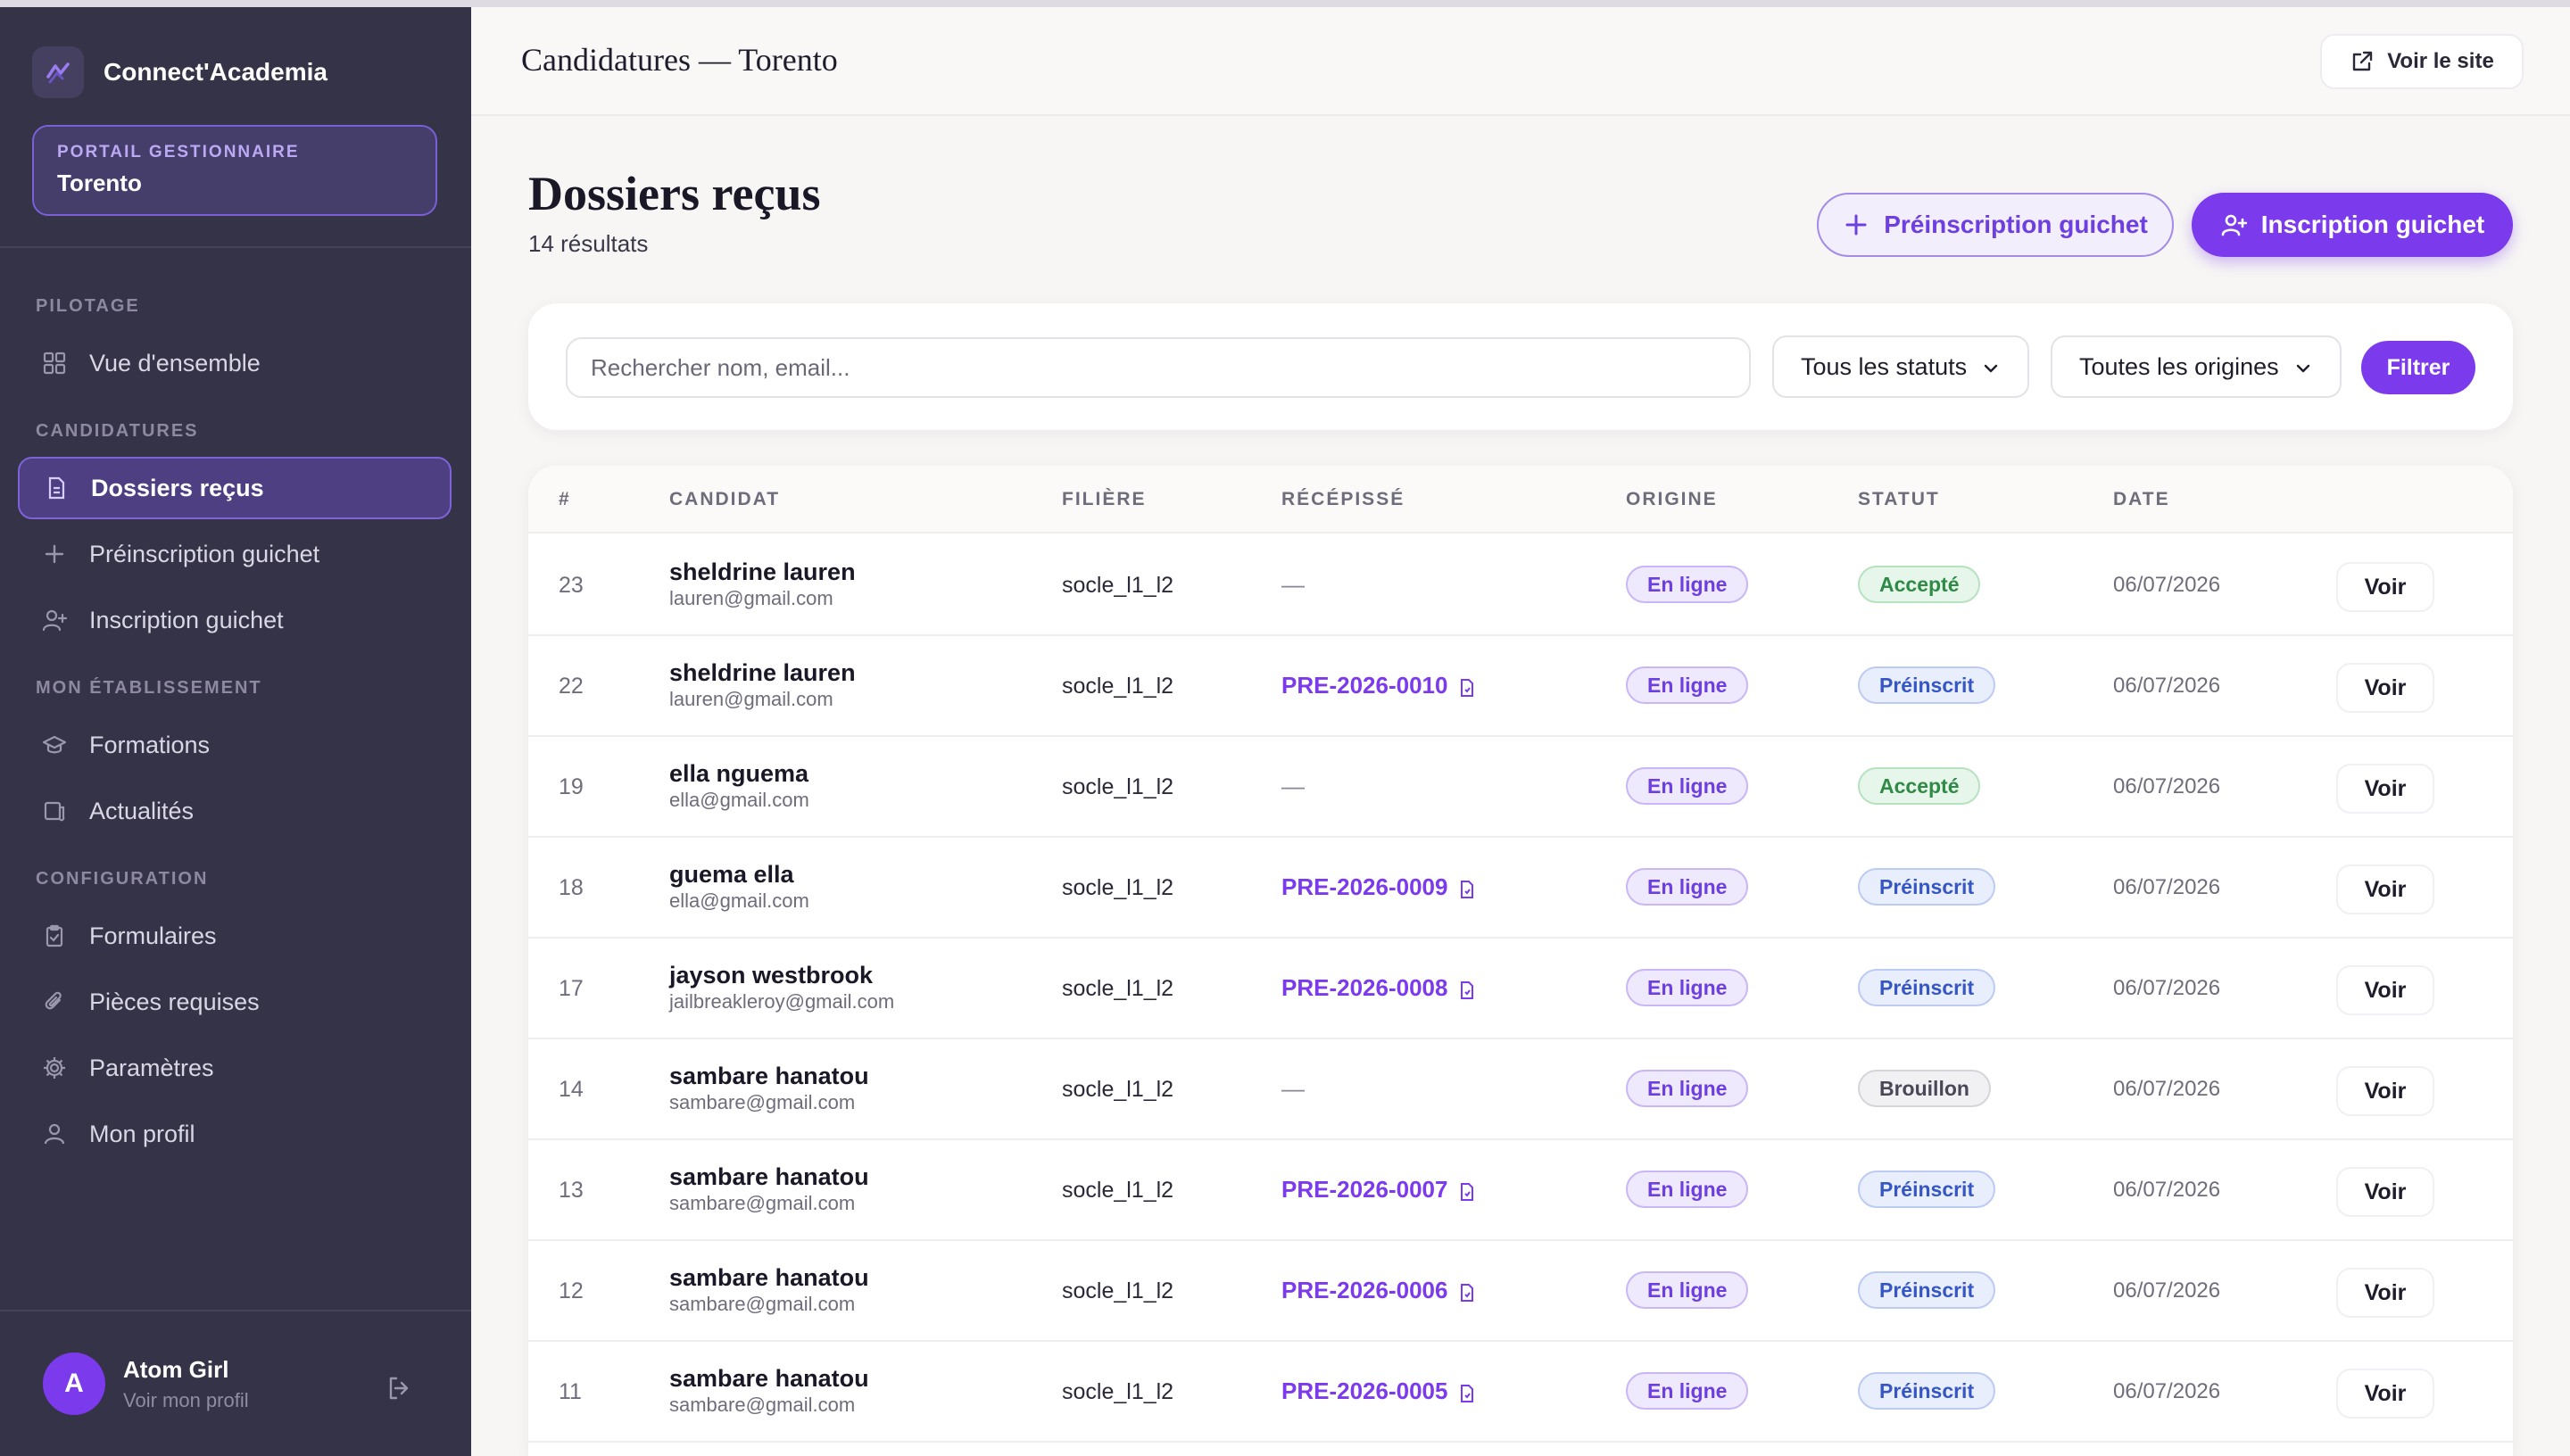 This screenshot has height=1456, width=2570. Describe the element at coordinates (2422, 62) in the screenshot. I see `view-site-button: Voir le site` at that location.